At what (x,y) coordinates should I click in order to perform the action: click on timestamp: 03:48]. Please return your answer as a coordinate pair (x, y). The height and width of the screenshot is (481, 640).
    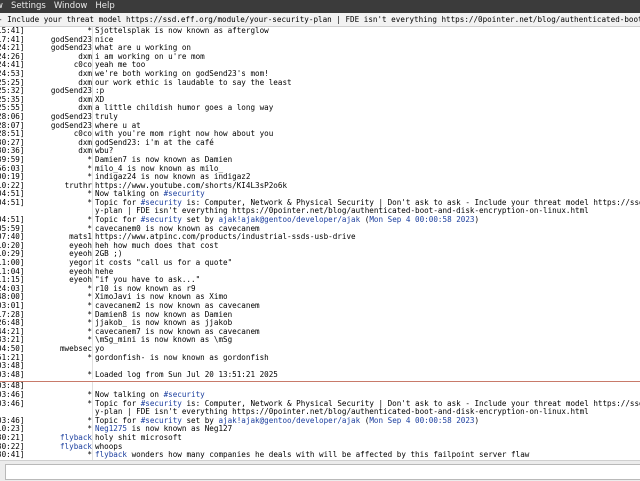
    Looking at the image, I should click on (14, 375).